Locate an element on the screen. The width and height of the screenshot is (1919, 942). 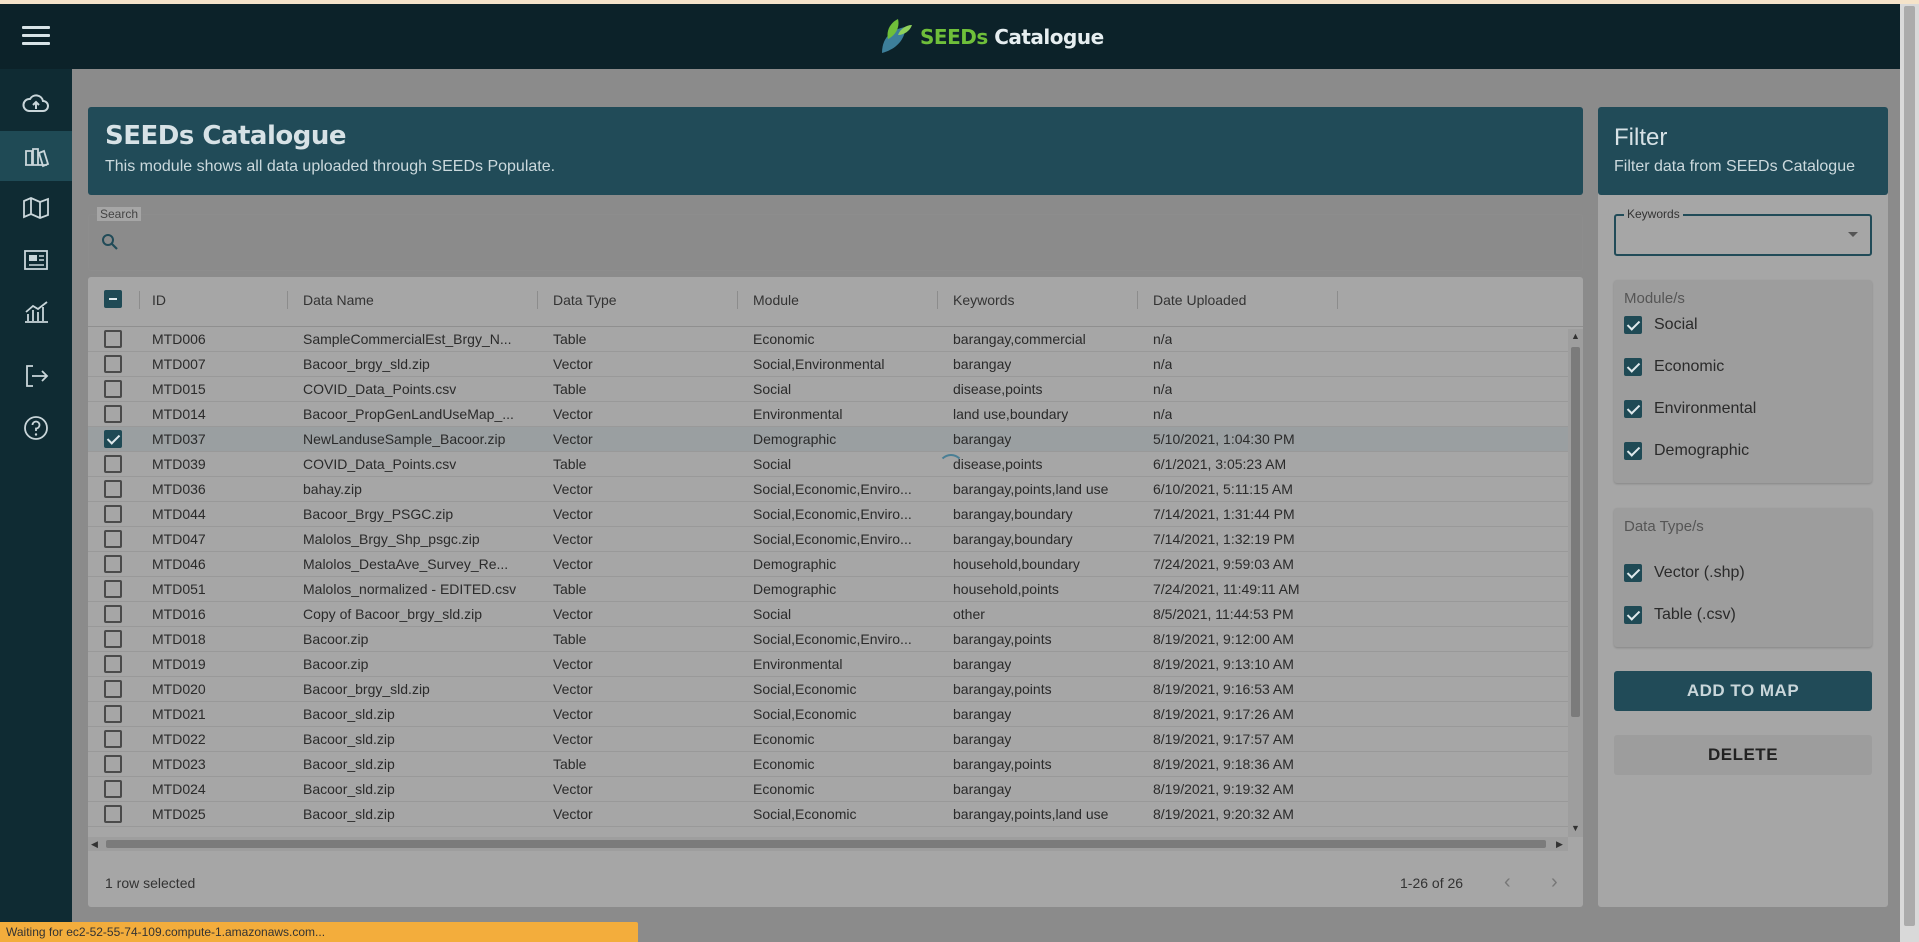
module-option-economic: Economic is located at coordinates (1674, 367).